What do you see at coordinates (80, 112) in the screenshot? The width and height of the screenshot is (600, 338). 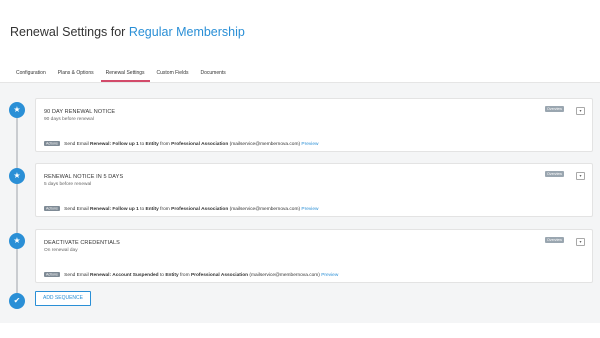 I see `sequence-title: 90 DAY RENEWAL NOTICE` at bounding box center [80, 112].